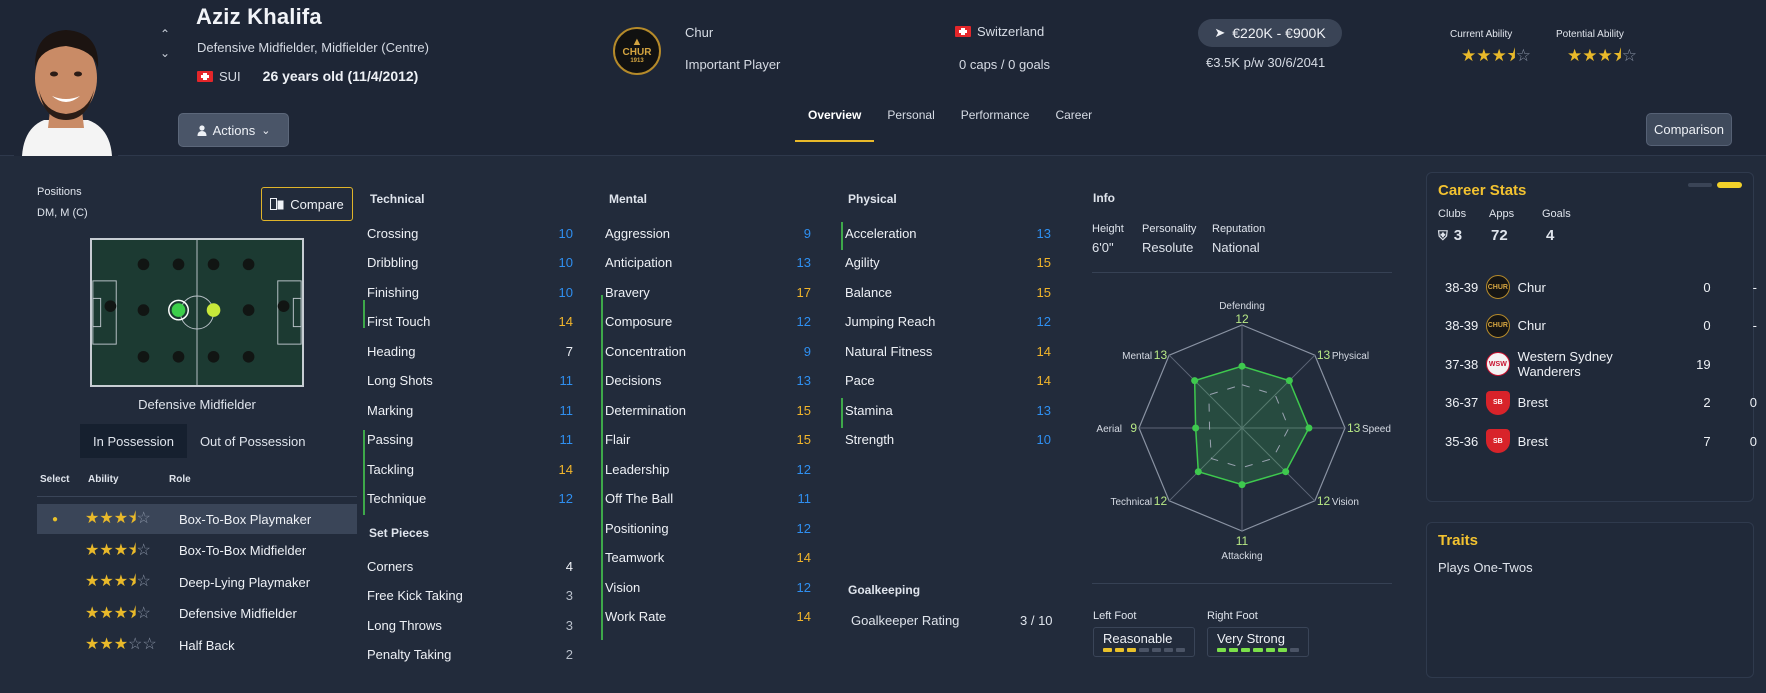  Describe the element at coordinates (708, 351) in the screenshot. I see `mental-attribute-row: Concentration 9` at that location.